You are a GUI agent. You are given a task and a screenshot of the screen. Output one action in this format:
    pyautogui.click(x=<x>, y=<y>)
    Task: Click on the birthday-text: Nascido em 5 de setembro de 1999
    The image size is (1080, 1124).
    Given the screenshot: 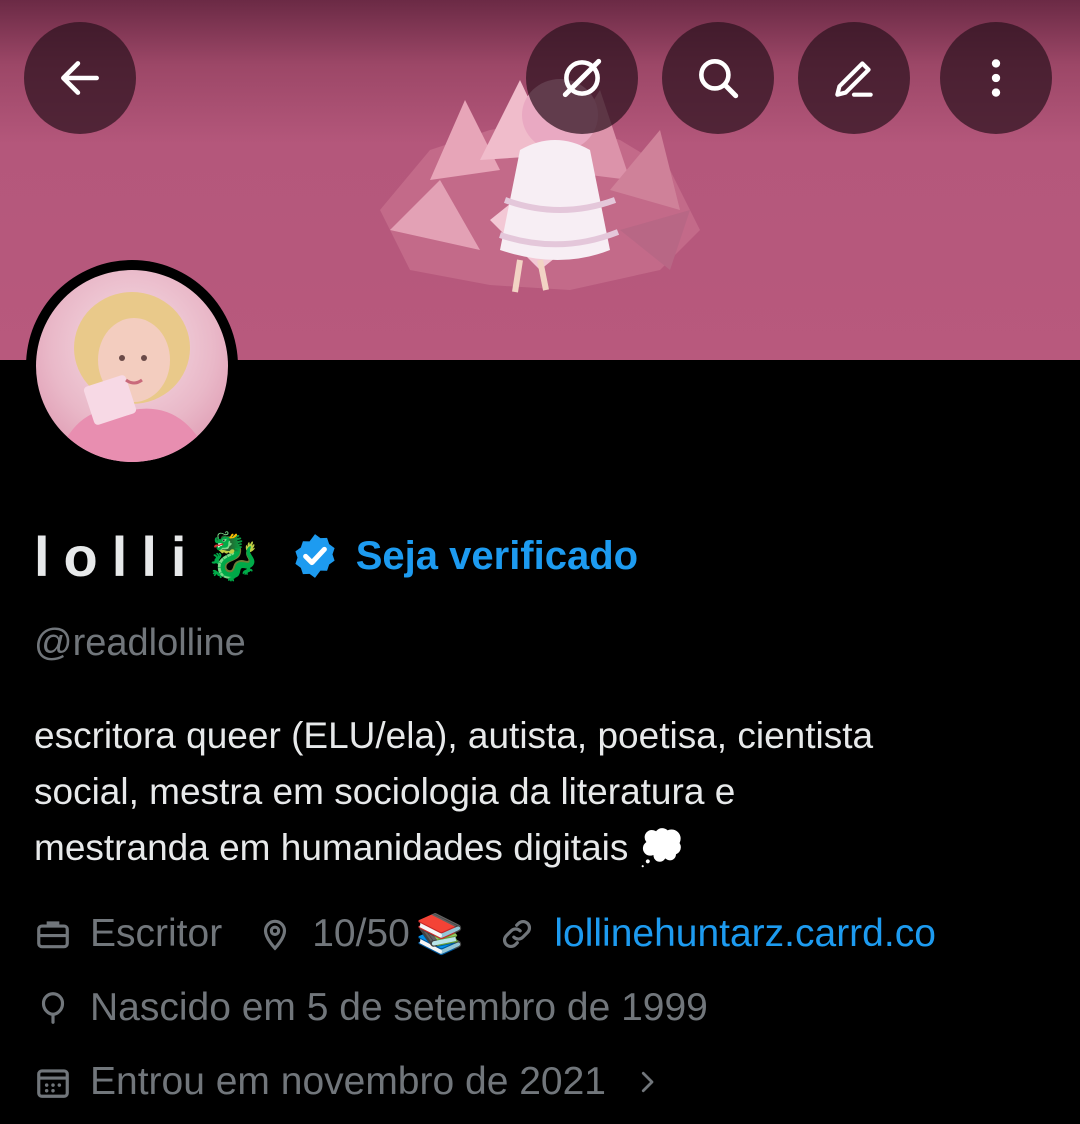 What is the action you would take?
    pyautogui.click(x=399, y=1007)
    